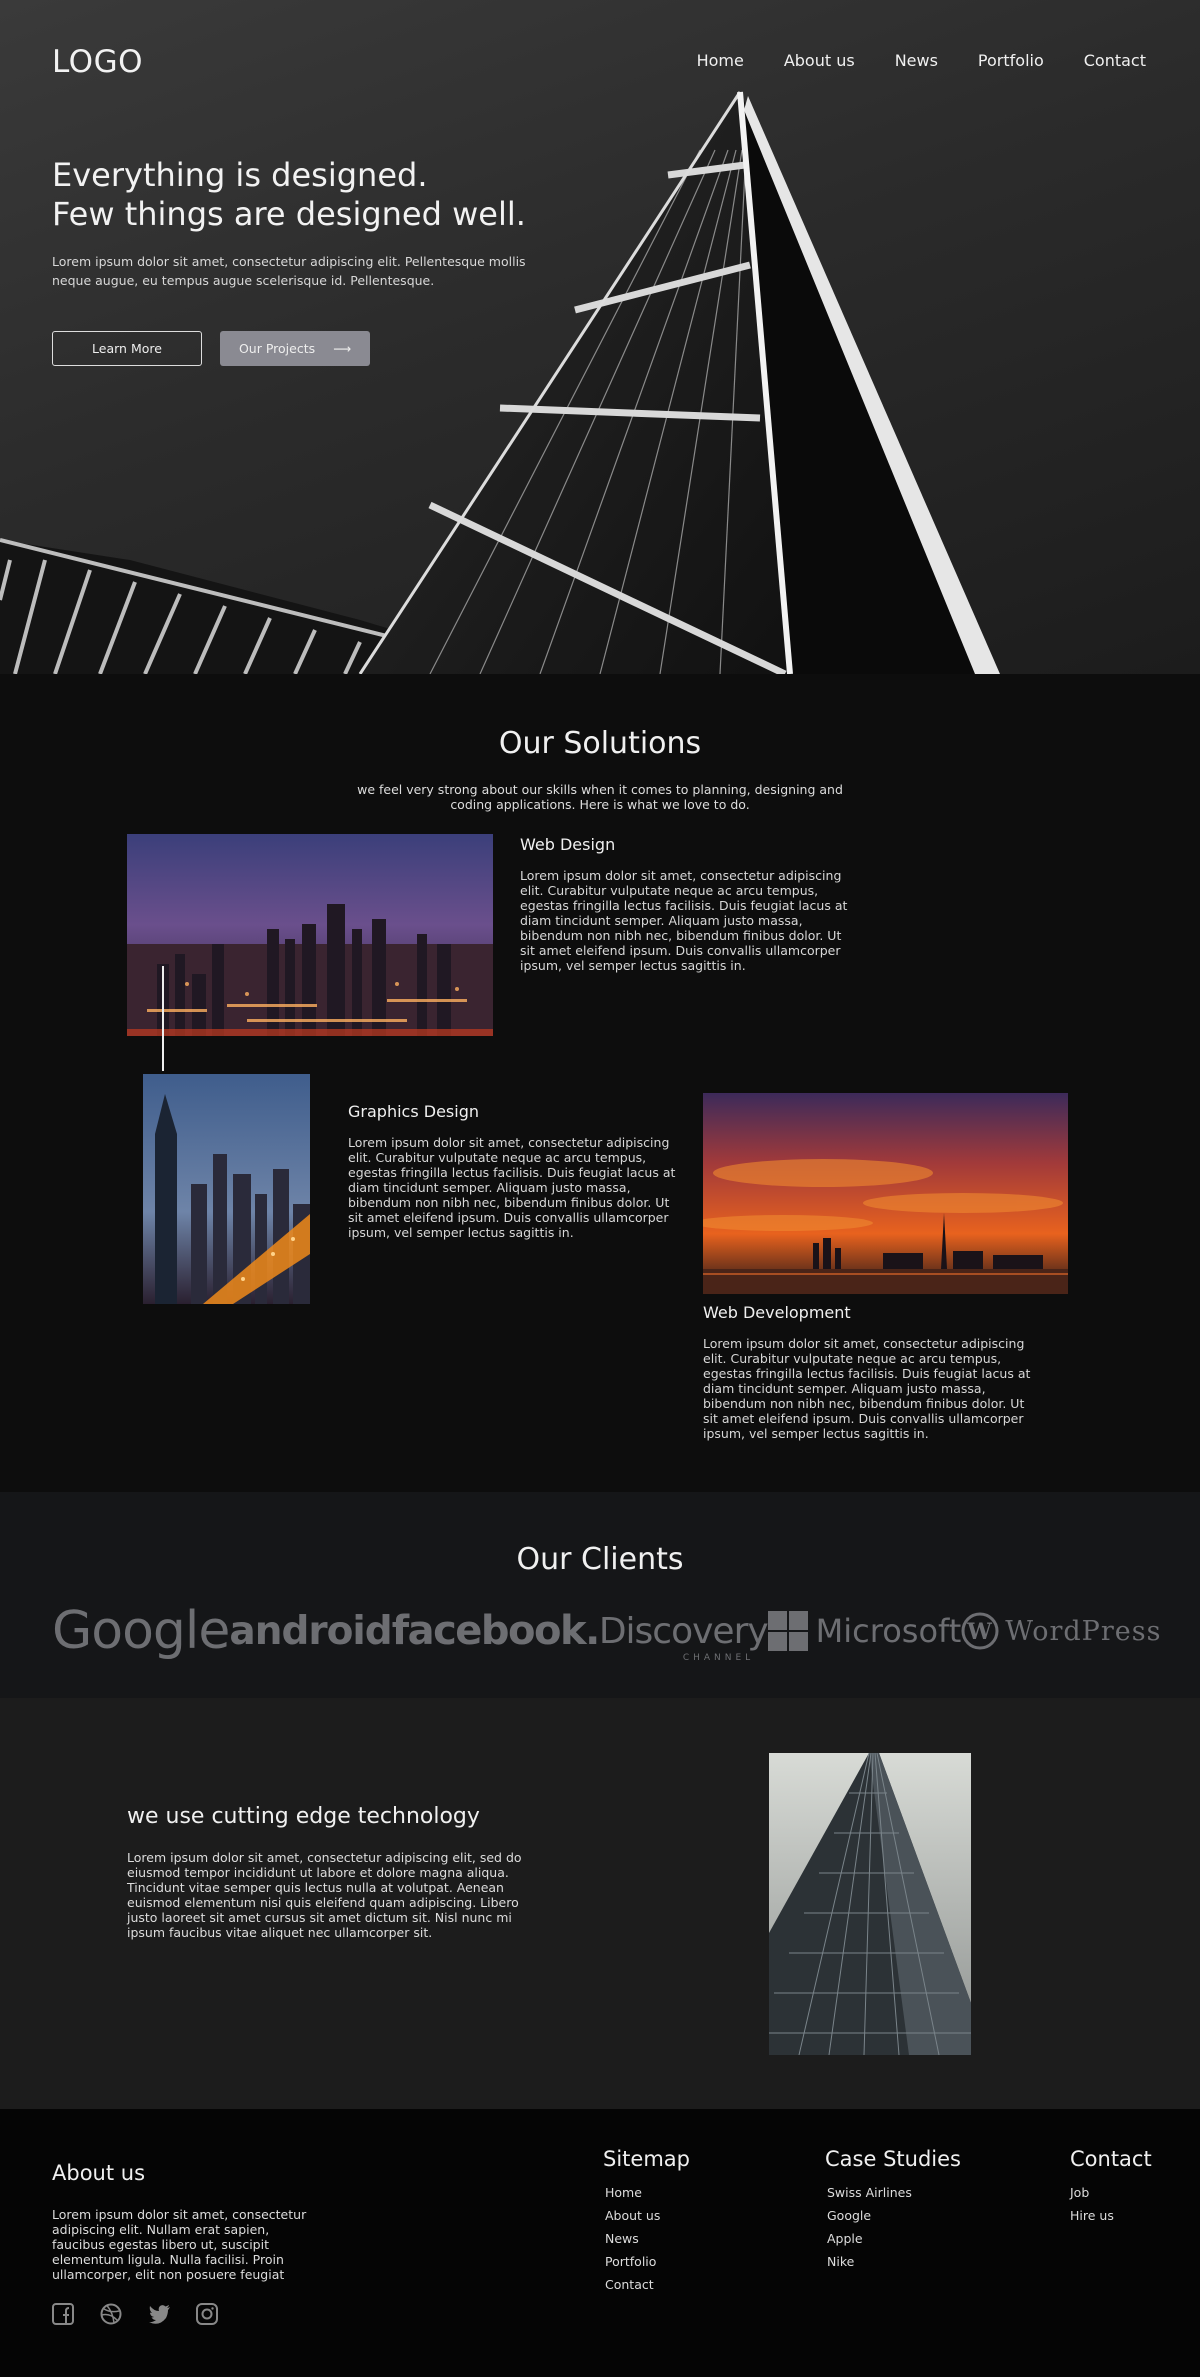 This screenshot has height=2377, width=1200. I want to click on nav-portfolio: Portfolio, so click(1011, 60).